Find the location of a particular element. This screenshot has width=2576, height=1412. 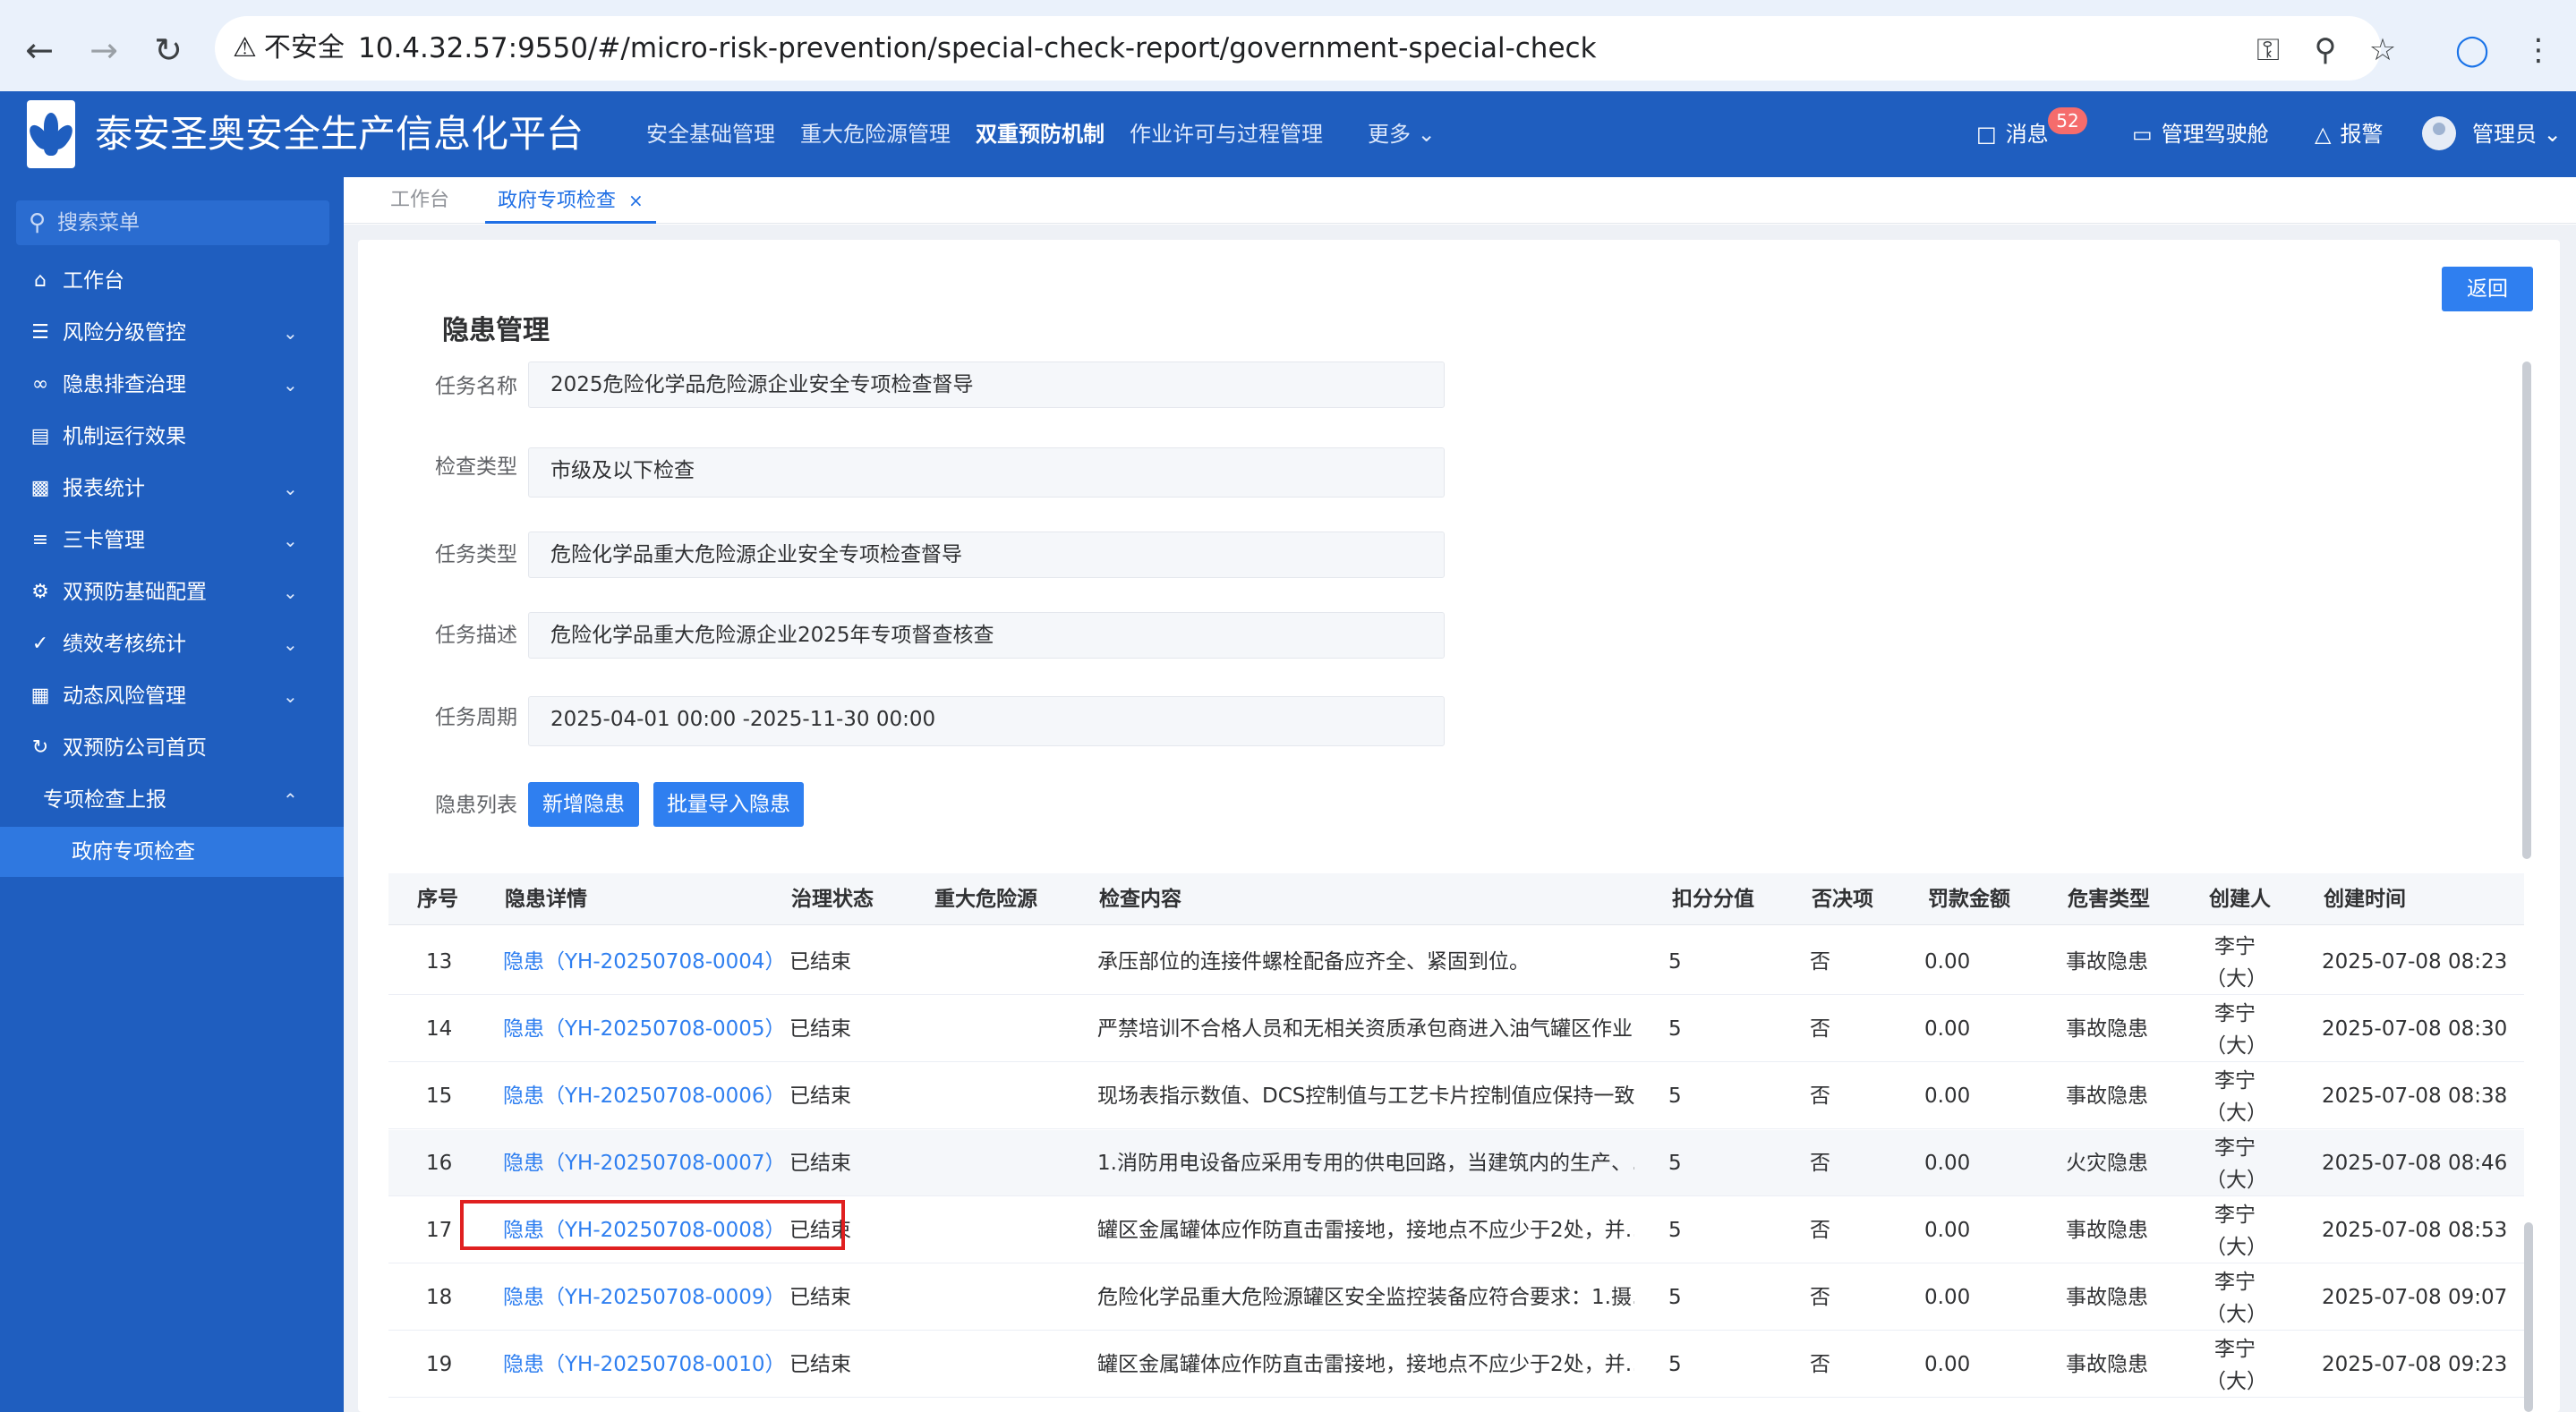

profile-icon: ◯ is located at coordinates (2472, 50).